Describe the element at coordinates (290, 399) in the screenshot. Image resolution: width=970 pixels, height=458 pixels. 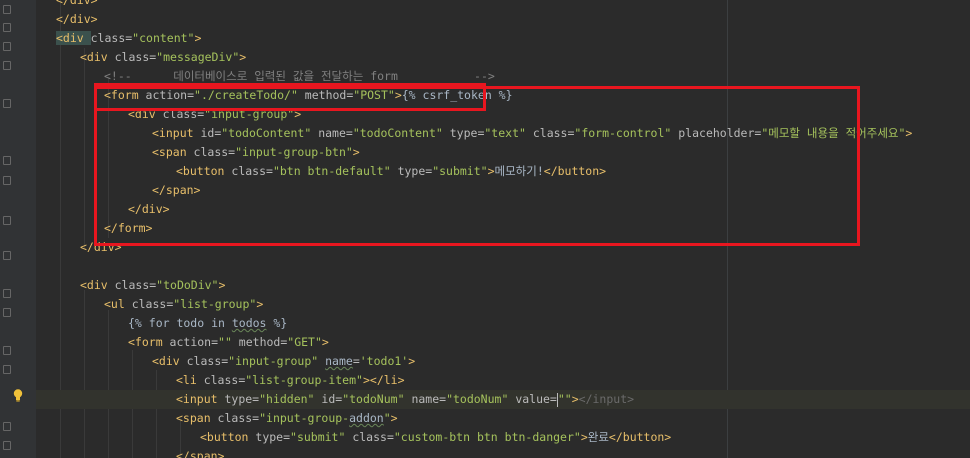
I see `code-token: "hidden"` at that location.